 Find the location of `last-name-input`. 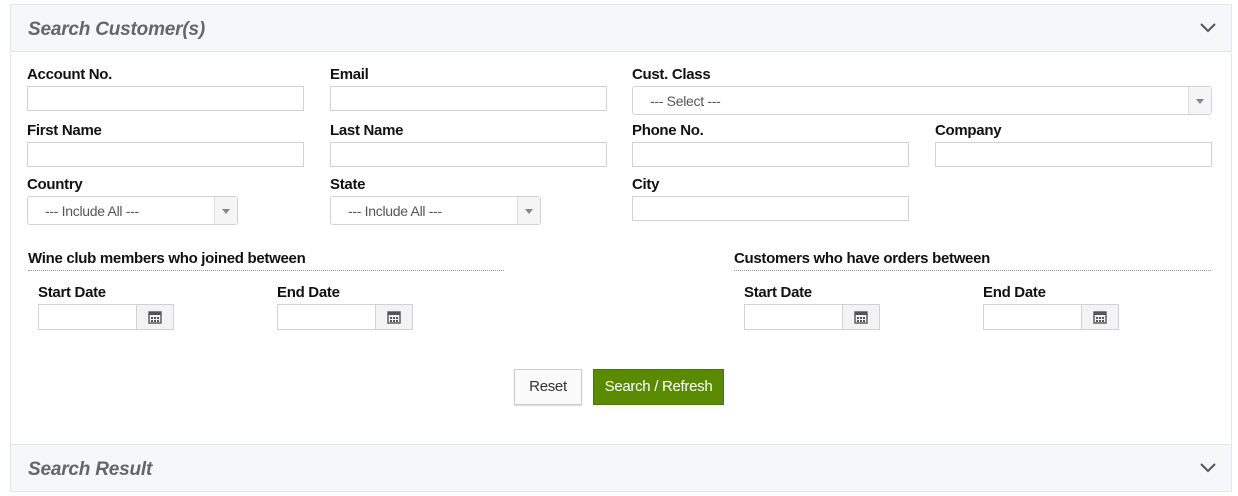

last-name-input is located at coordinates (468, 154).